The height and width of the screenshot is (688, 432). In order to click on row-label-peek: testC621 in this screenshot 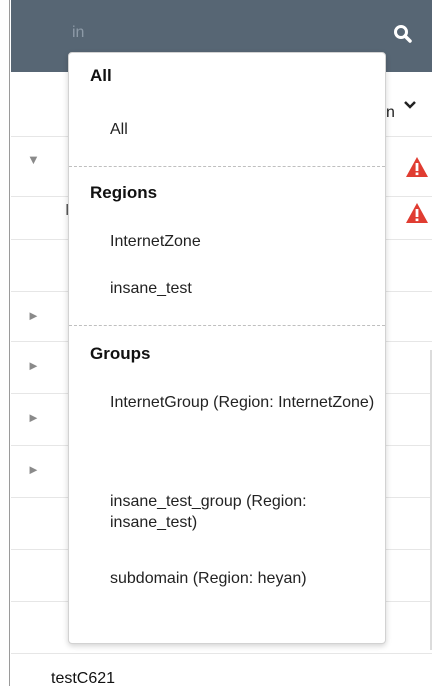, I will do `click(83, 678)`.